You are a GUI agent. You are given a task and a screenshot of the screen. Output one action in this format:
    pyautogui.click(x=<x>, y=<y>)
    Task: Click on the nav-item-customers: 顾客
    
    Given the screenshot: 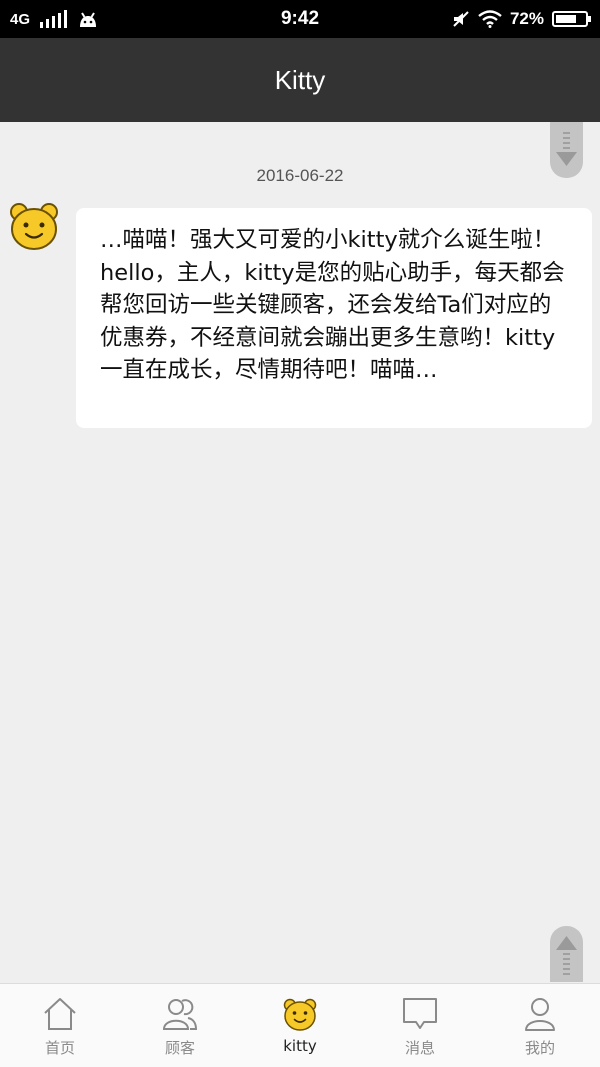 What is the action you would take?
    pyautogui.click(x=180, y=1025)
    